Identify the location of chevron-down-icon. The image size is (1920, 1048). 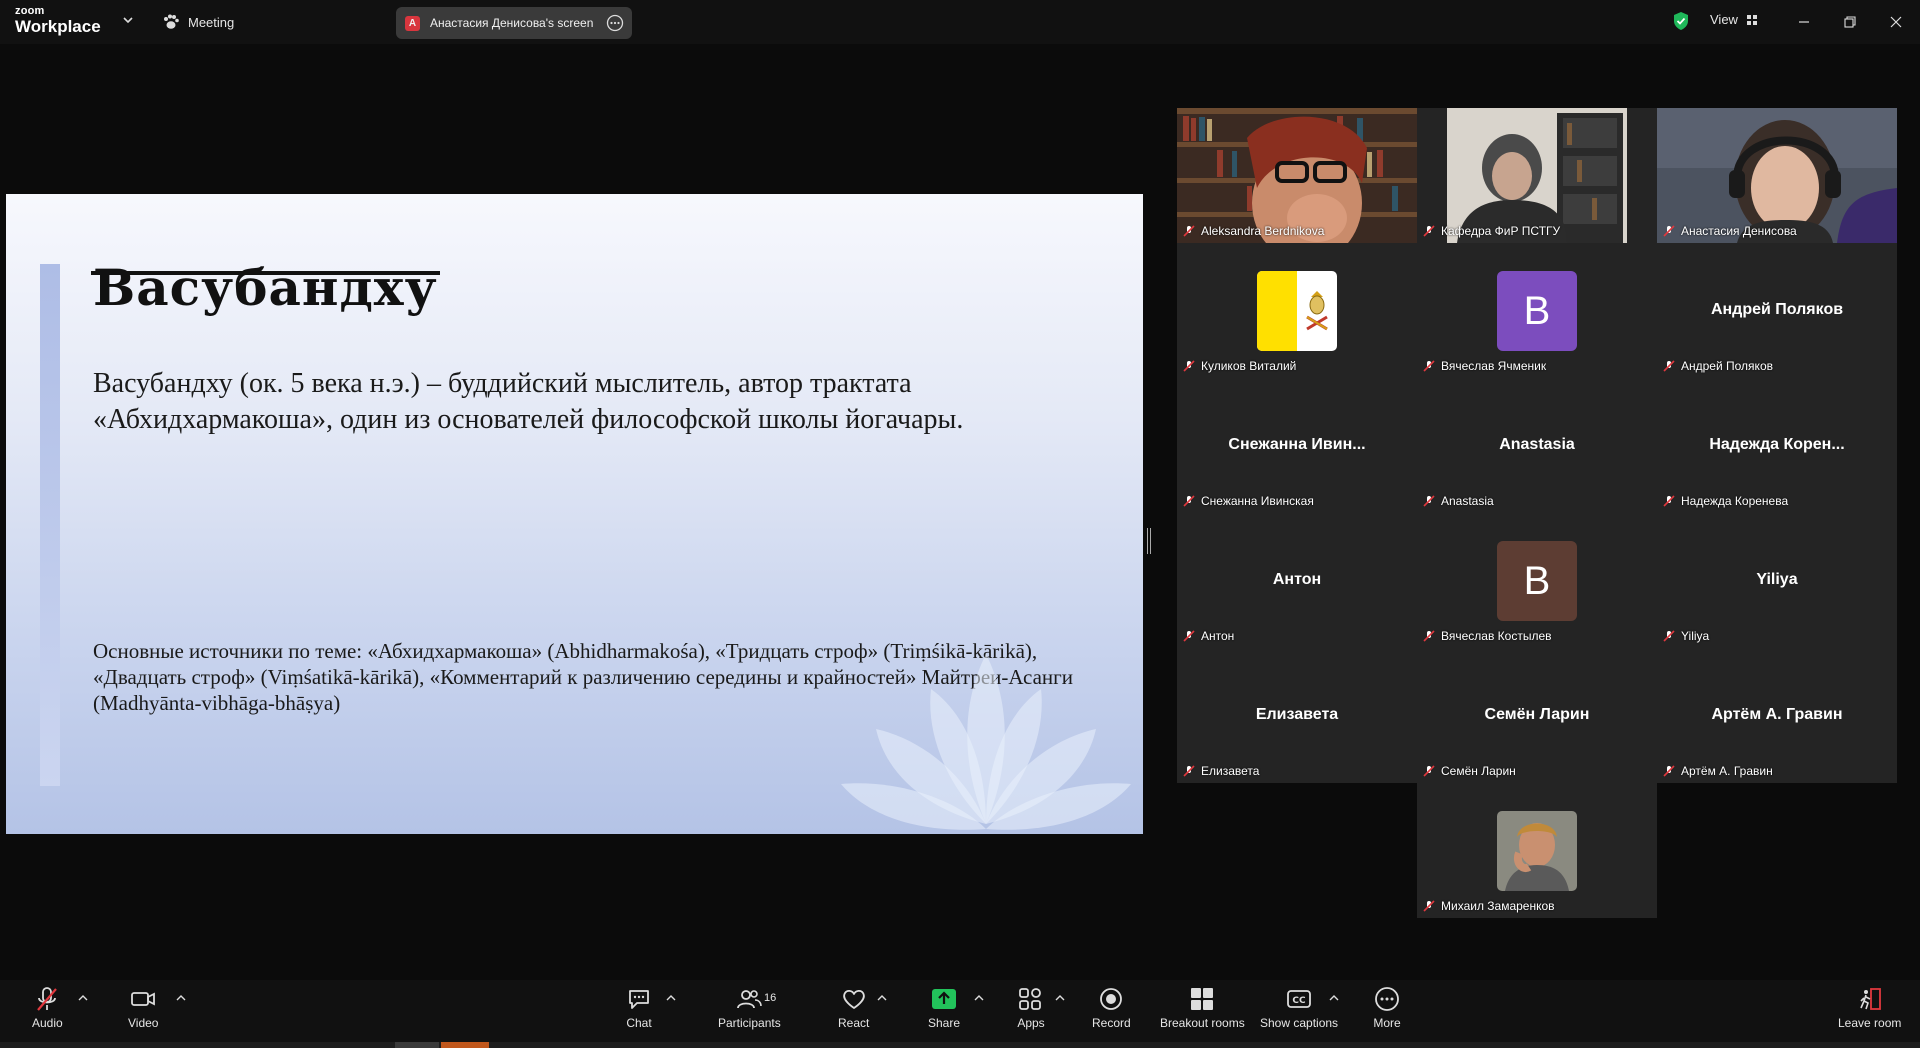
(128, 20).